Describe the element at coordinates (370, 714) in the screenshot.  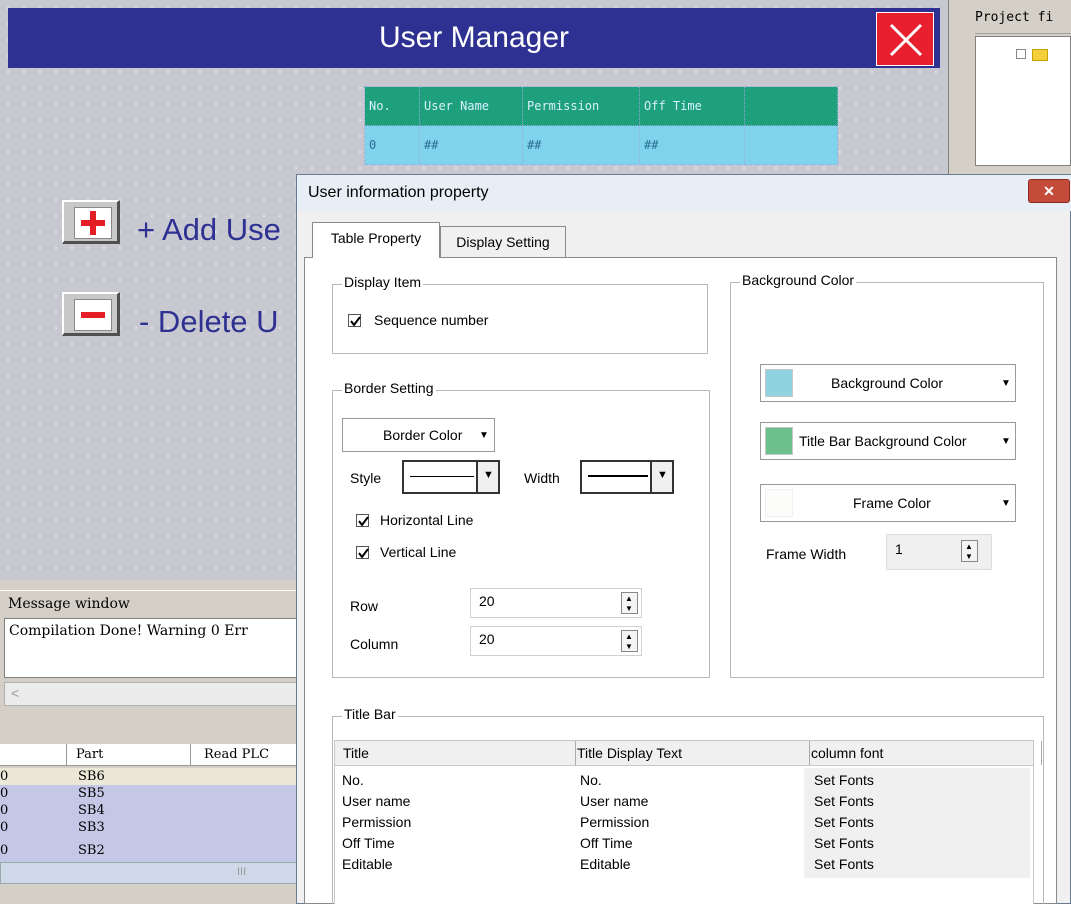
I see `title-bar-title: Title Bar` at that location.